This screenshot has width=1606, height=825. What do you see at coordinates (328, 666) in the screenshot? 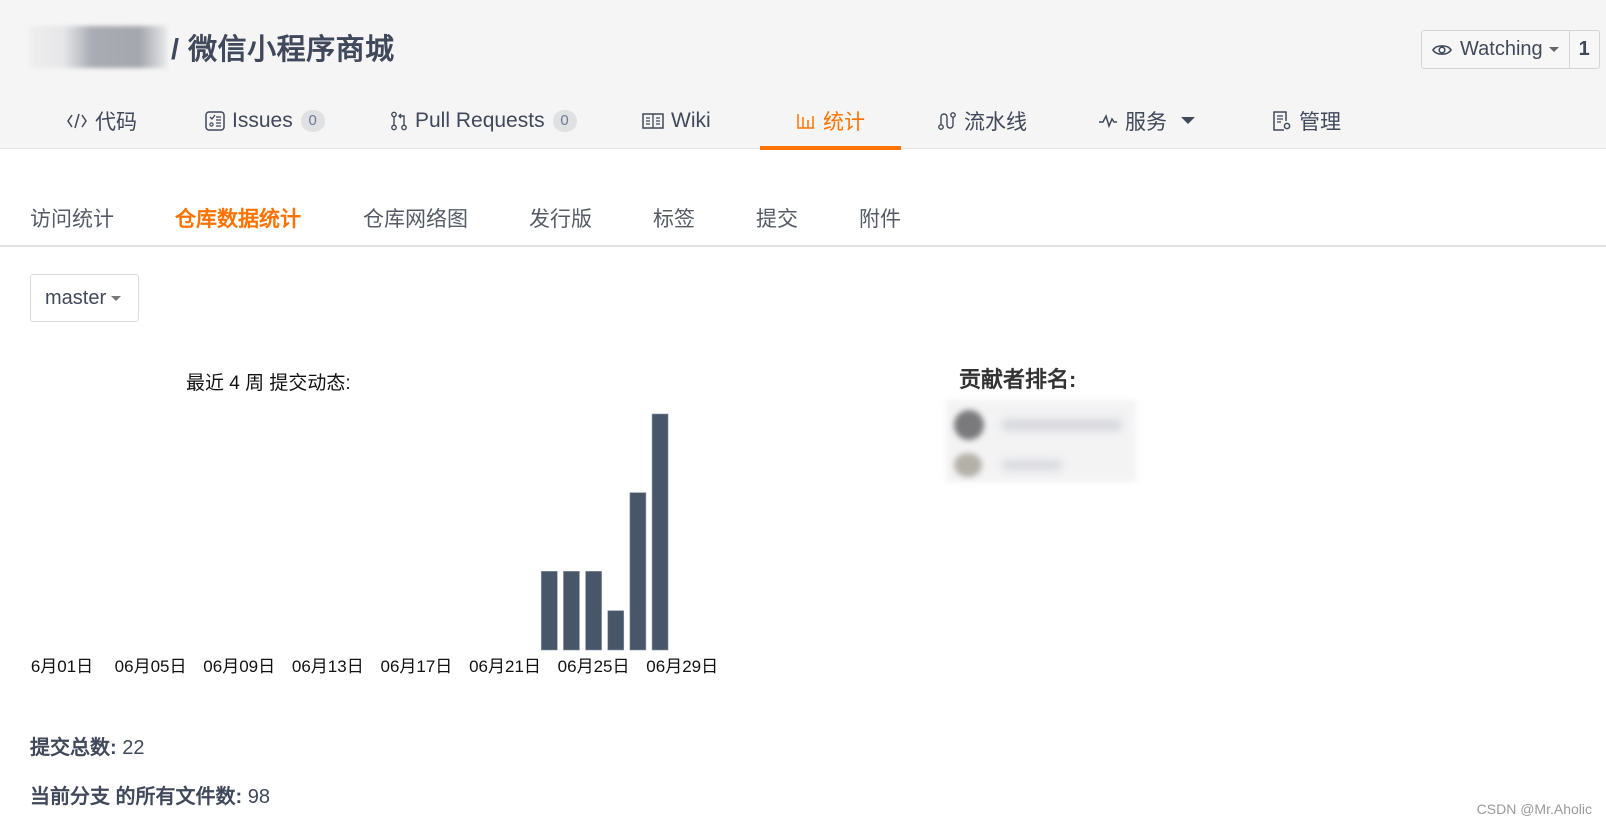
I see `x-tick-label: 06月13日` at bounding box center [328, 666].